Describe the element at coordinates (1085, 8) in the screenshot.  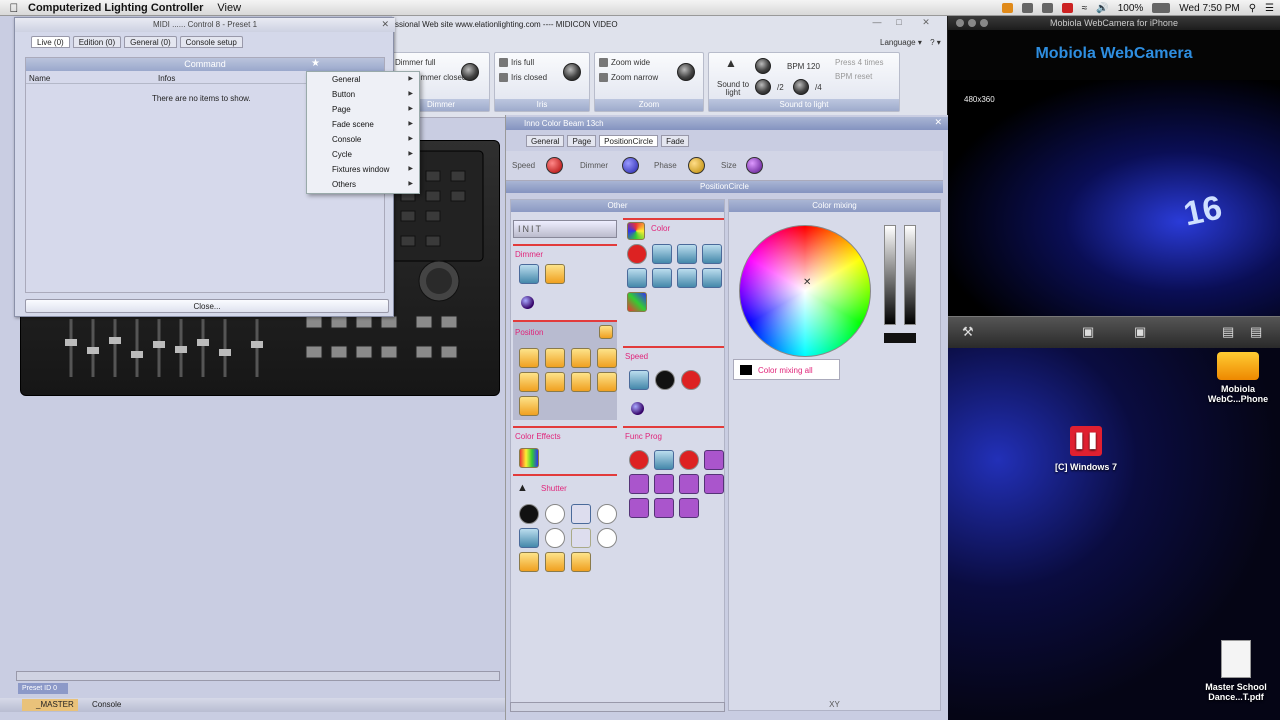
I see `wifi-icon: ≈` at that location.